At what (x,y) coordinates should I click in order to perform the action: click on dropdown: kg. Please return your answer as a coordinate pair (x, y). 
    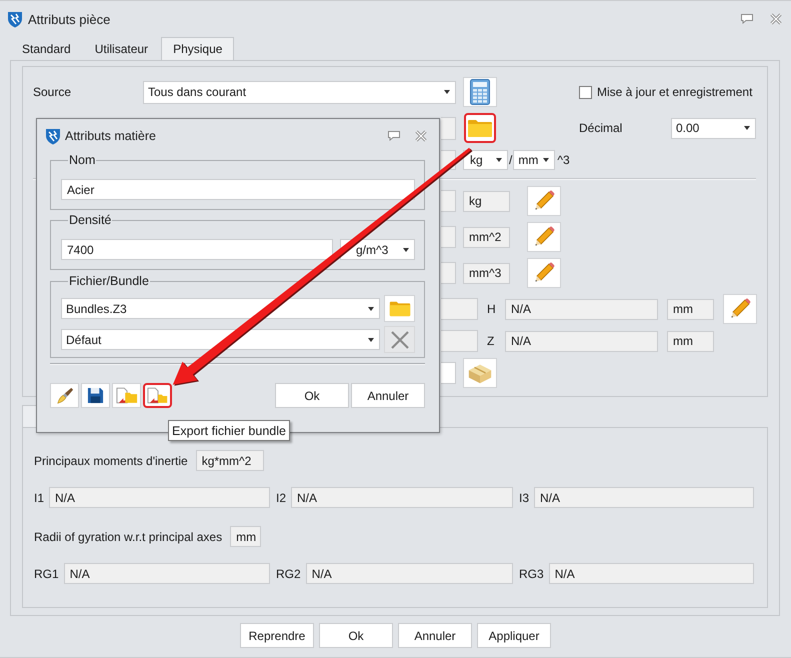
    Looking at the image, I should click on (485, 160).